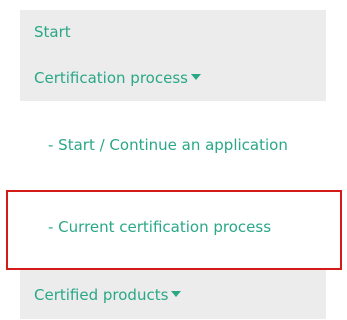 The height and width of the screenshot is (320, 347). What do you see at coordinates (52, 32) in the screenshot?
I see `nav-item-start-label: Start` at bounding box center [52, 32].